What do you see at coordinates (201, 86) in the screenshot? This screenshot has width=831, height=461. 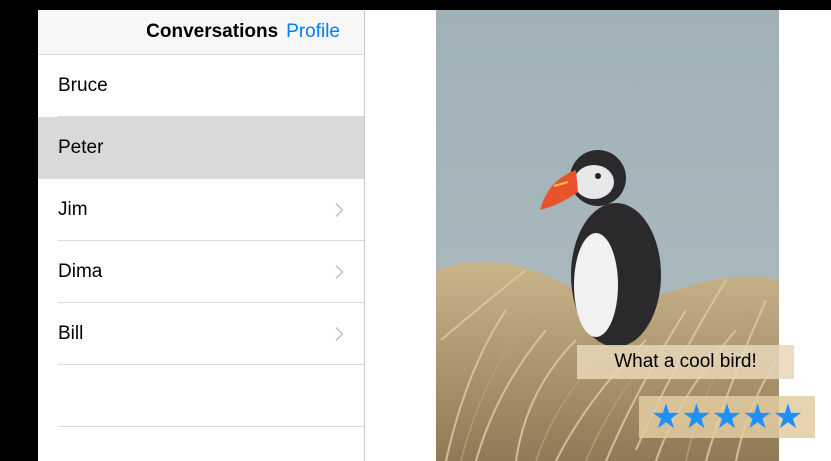 I see `conversation-row-bruce: Bruce` at bounding box center [201, 86].